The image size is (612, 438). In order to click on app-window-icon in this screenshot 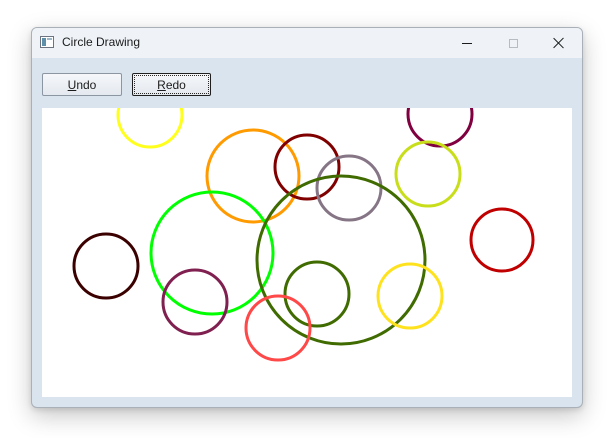, I will do `click(47, 42)`.